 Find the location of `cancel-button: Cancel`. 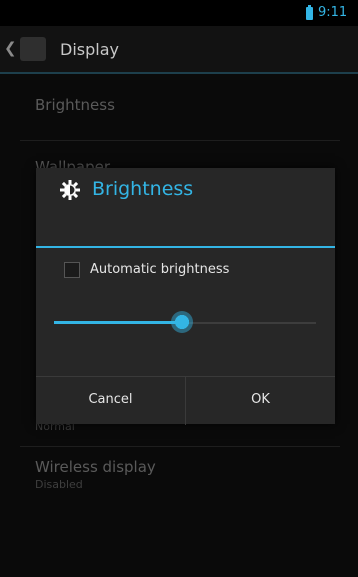

cancel-button: Cancel is located at coordinates (110, 401).